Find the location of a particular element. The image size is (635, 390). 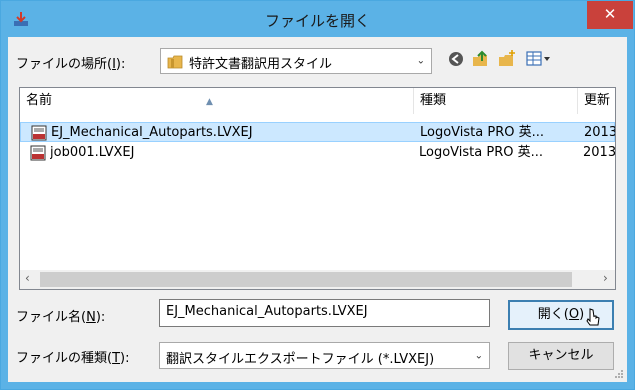

scroll-right-icon: › is located at coordinates (605, 278).